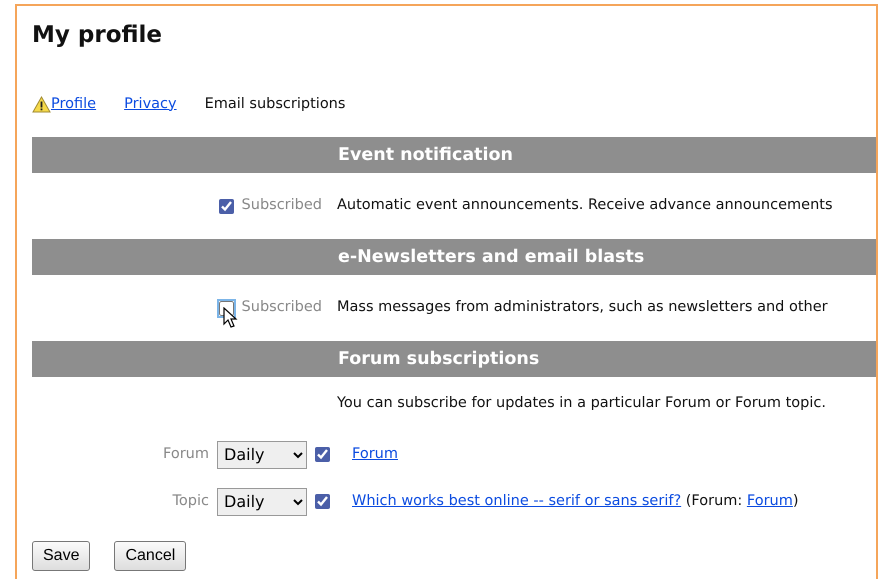 The width and height of the screenshot is (882, 579). Describe the element at coordinates (275, 105) in the screenshot. I see `tab: Email subscriptions` at that location.